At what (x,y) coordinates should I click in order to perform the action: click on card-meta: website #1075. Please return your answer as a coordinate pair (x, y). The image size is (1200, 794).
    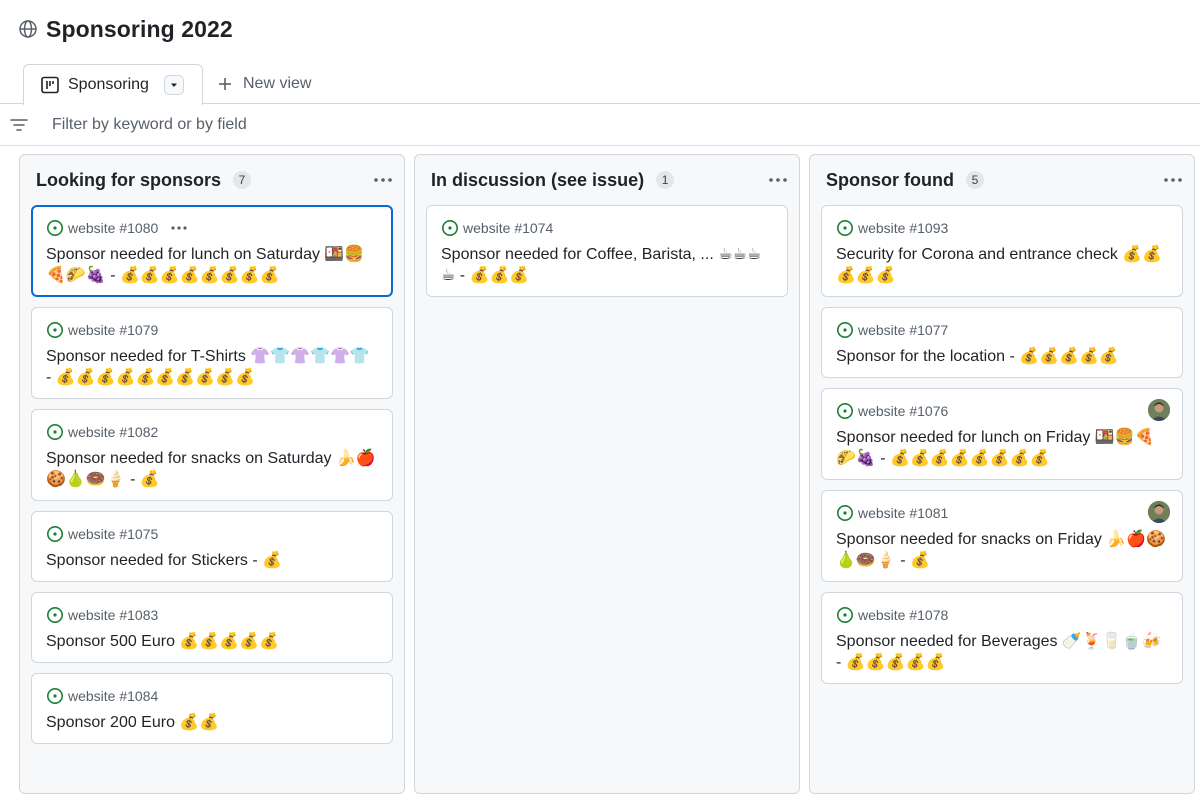
    Looking at the image, I should click on (212, 534).